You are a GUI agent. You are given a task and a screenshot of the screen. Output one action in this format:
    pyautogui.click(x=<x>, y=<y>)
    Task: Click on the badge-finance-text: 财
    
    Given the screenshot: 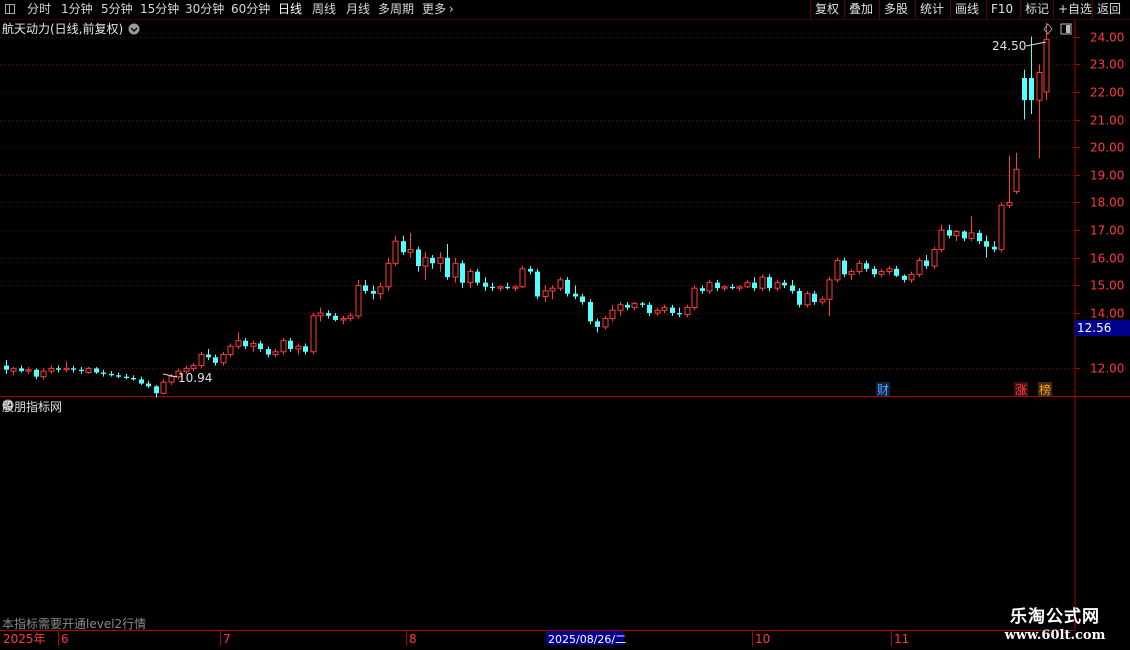 What is the action you would take?
    pyautogui.click(x=883, y=390)
    